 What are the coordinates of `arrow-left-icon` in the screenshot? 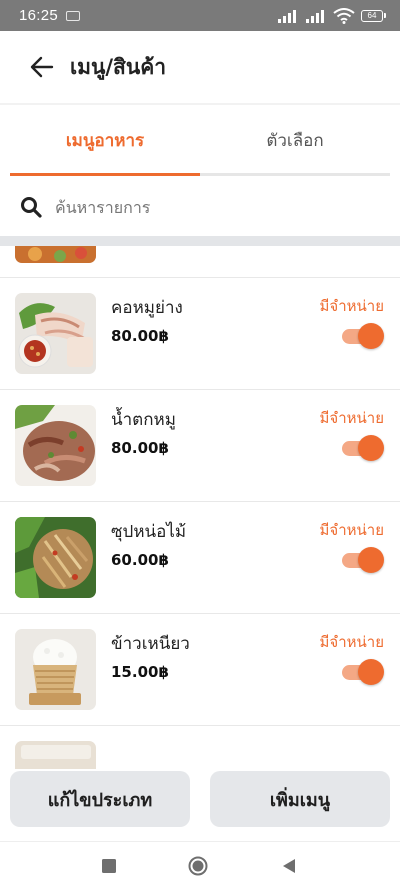 It's located at (42, 67).